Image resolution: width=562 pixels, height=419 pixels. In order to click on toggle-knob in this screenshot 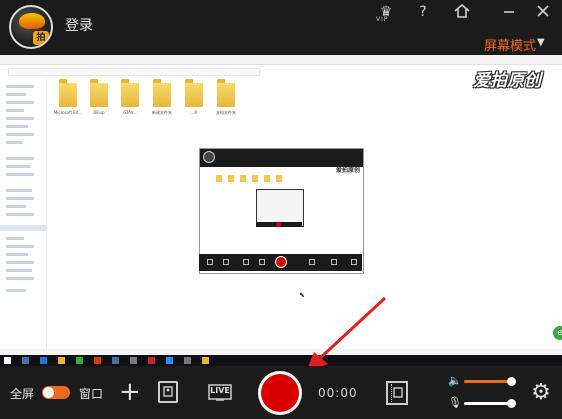, I will do `click(48, 392)`.